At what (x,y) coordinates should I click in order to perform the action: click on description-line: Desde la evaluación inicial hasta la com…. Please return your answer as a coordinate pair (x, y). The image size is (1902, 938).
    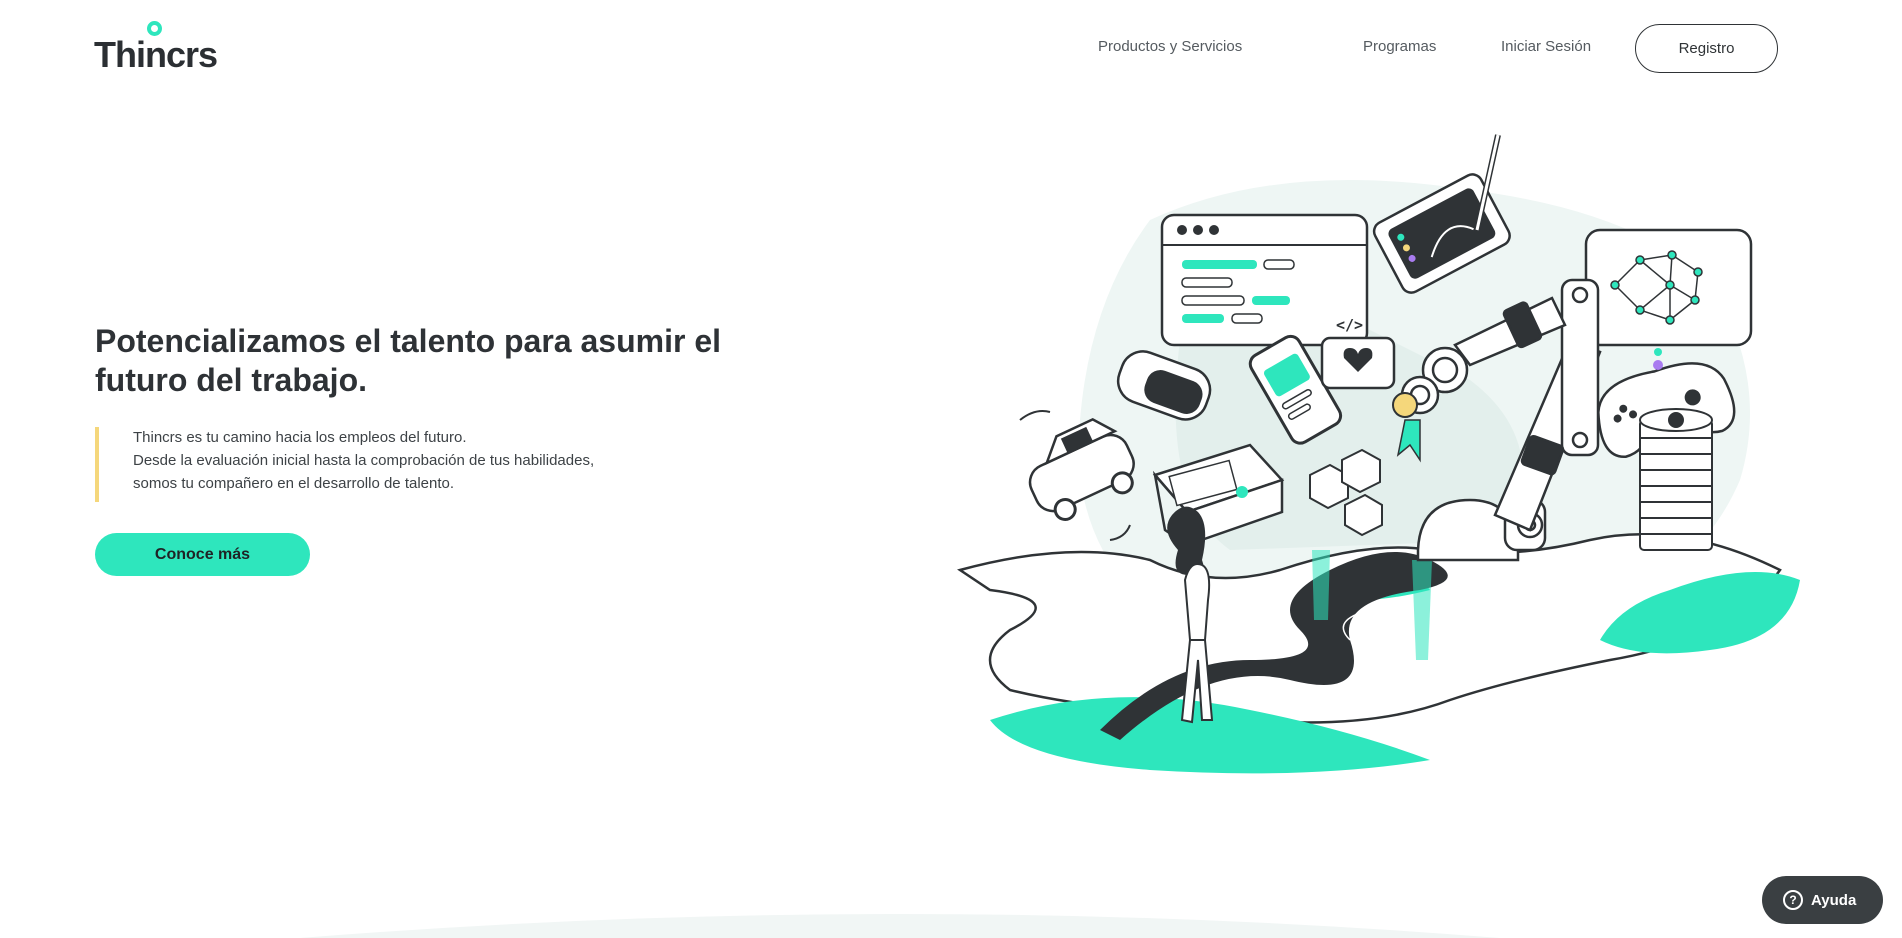
    Looking at the image, I should click on (364, 460).